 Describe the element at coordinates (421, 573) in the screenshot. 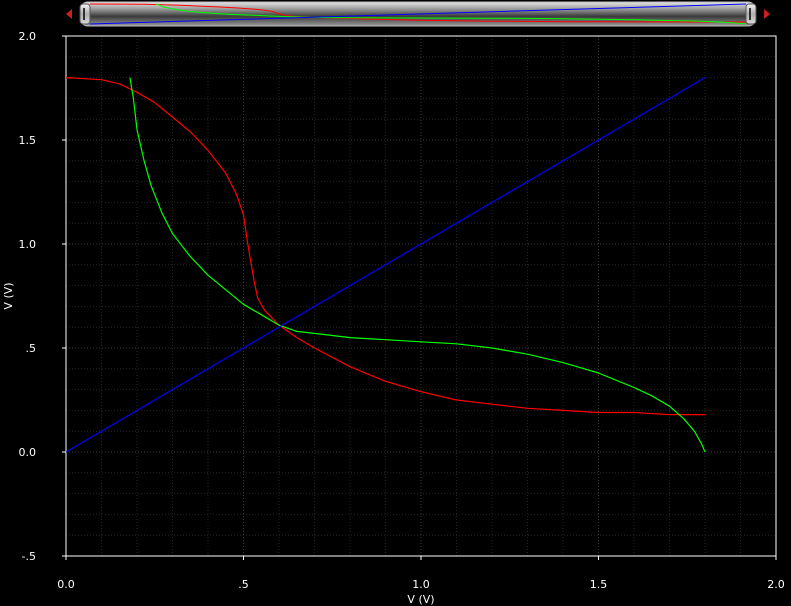

I see `x-tick-labels: 0.0 .5 1.0 1.5 2.0` at that location.